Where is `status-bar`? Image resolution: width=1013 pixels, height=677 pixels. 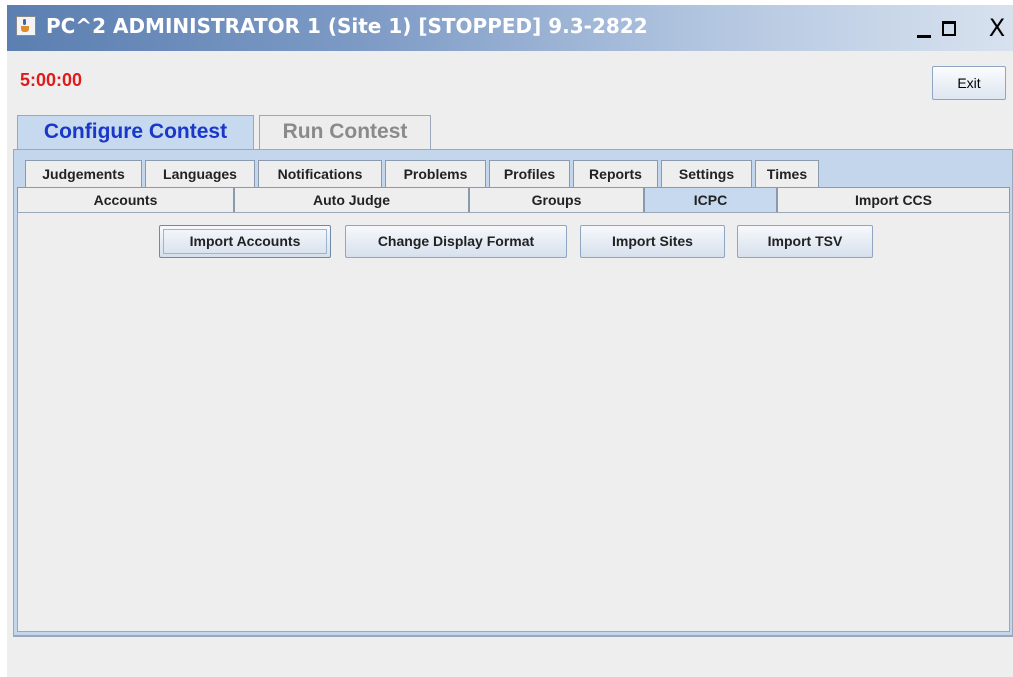 status-bar is located at coordinates (513, 657).